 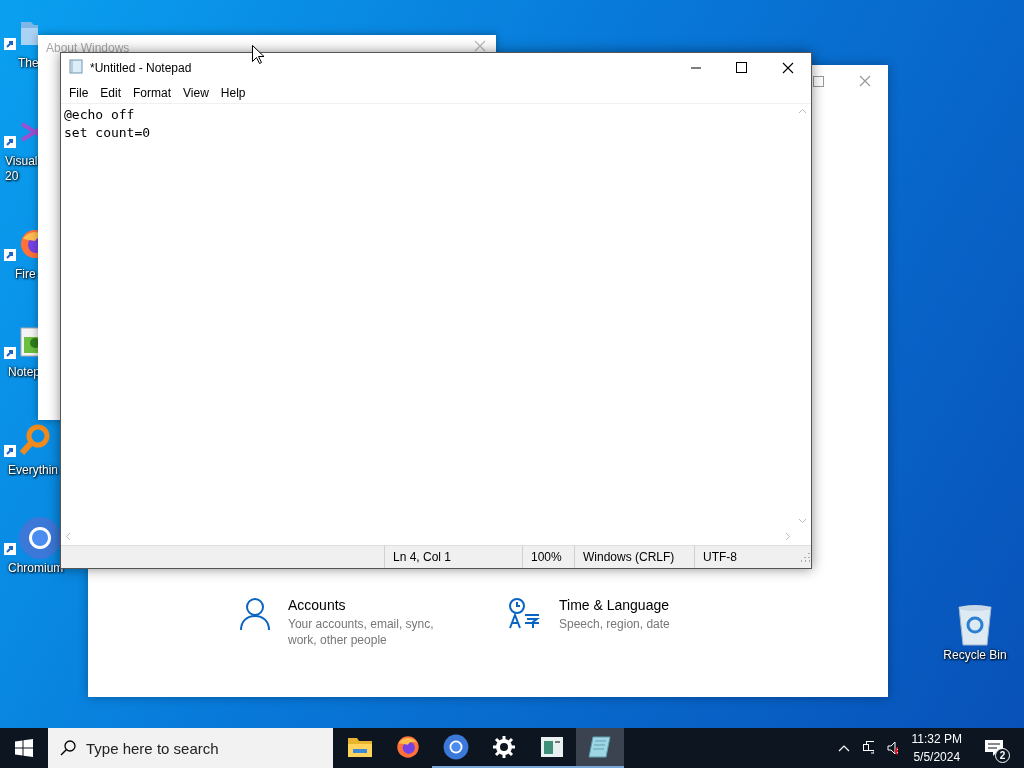 What do you see at coordinates (936, 748) in the screenshot?
I see `clock: 11:32 PM 5/5/2024` at bounding box center [936, 748].